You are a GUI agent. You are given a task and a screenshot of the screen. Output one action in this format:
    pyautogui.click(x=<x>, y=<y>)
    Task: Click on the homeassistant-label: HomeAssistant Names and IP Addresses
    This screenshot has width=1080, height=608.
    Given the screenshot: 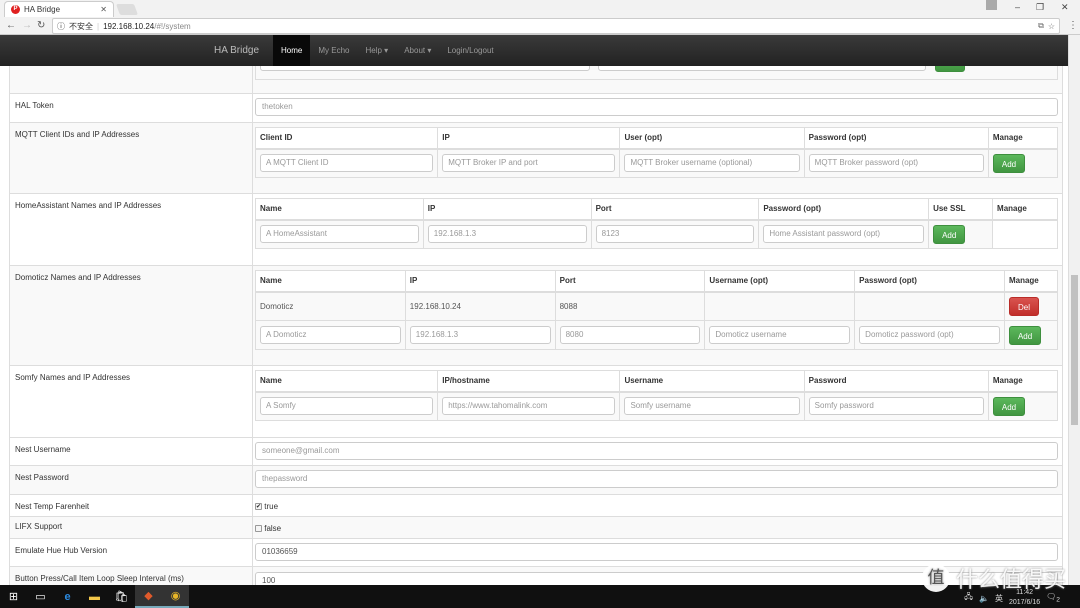 What is the action you would take?
    pyautogui.click(x=88, y=205)
    